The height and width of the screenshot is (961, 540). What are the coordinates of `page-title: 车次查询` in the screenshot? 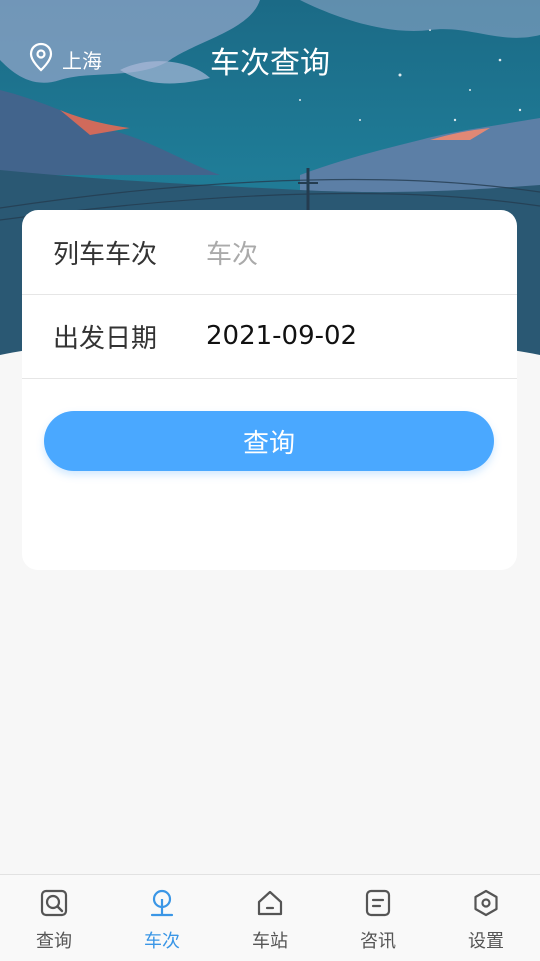 It's located at (270, 63).